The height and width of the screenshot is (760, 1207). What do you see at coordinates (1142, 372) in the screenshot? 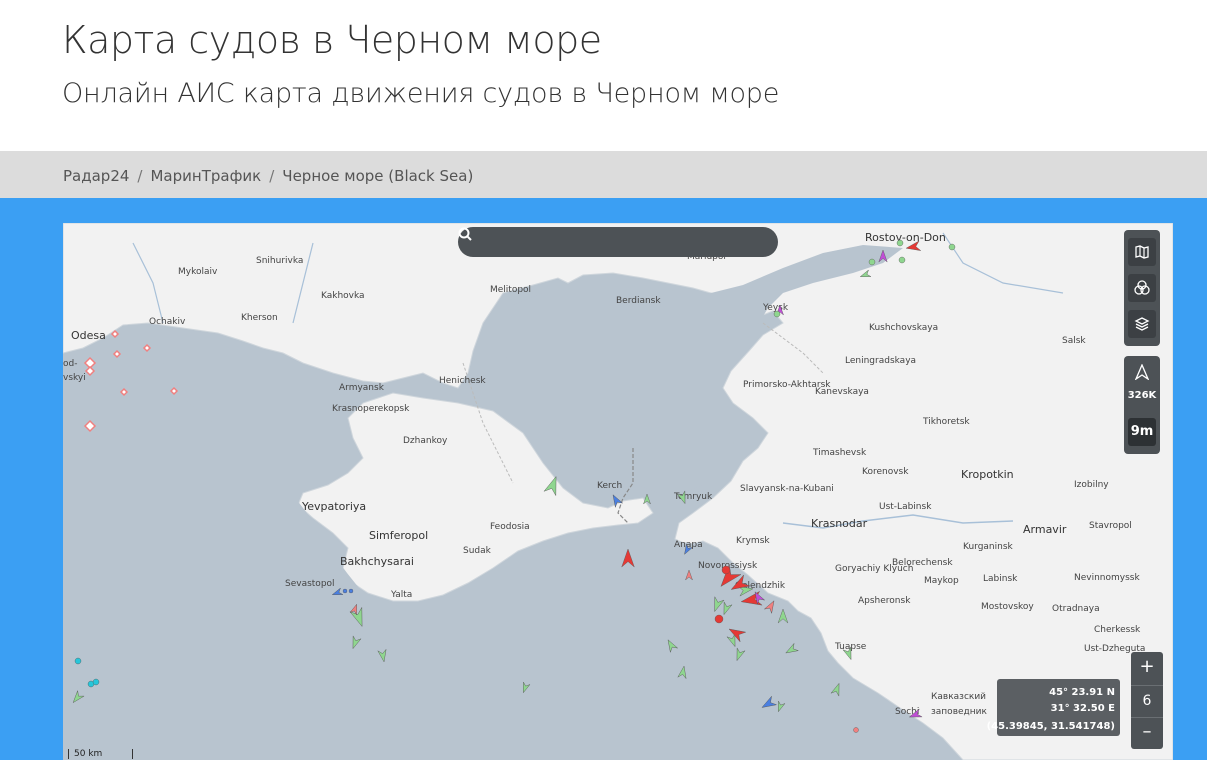
I see `navigation-arrow-icon` at bounding box center [1142, 372].